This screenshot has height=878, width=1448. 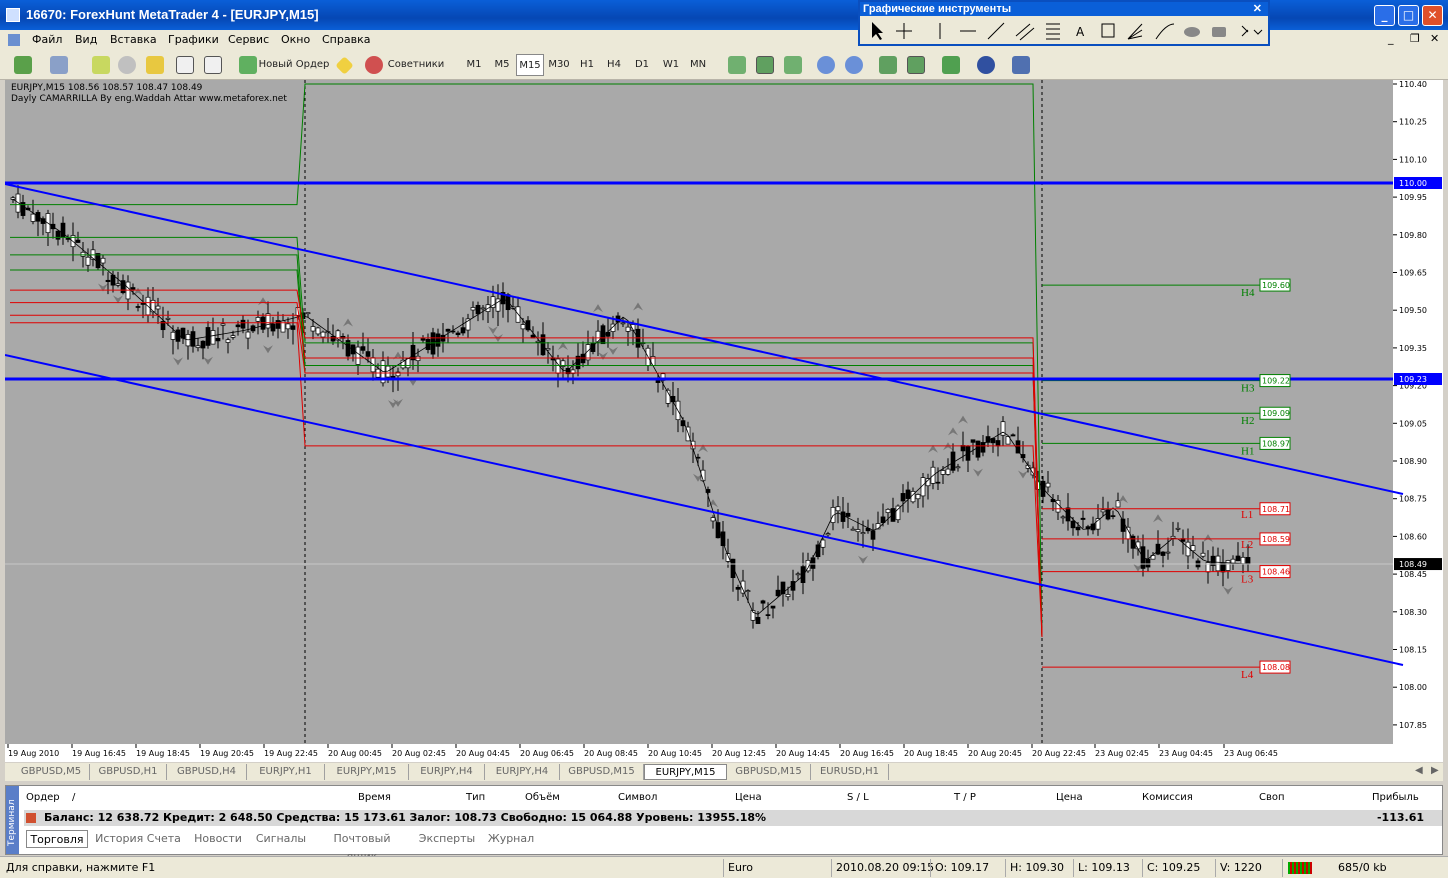 I want to click on channel-icon, so click(x=1025, y=32).